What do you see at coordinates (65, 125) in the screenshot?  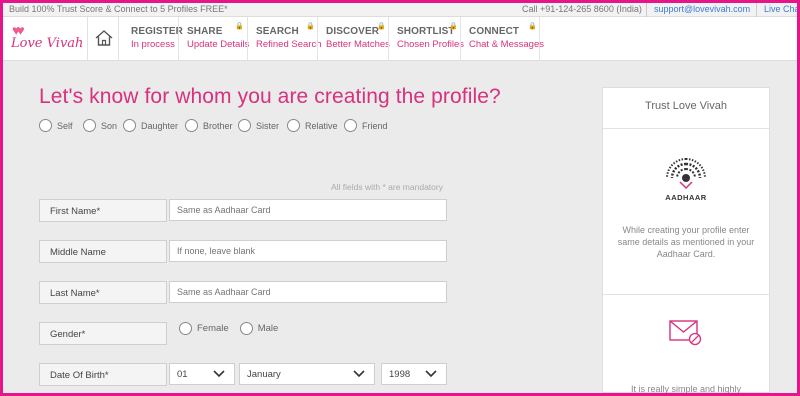 I see `radio-label: Self` at bounding box center [65, 125].